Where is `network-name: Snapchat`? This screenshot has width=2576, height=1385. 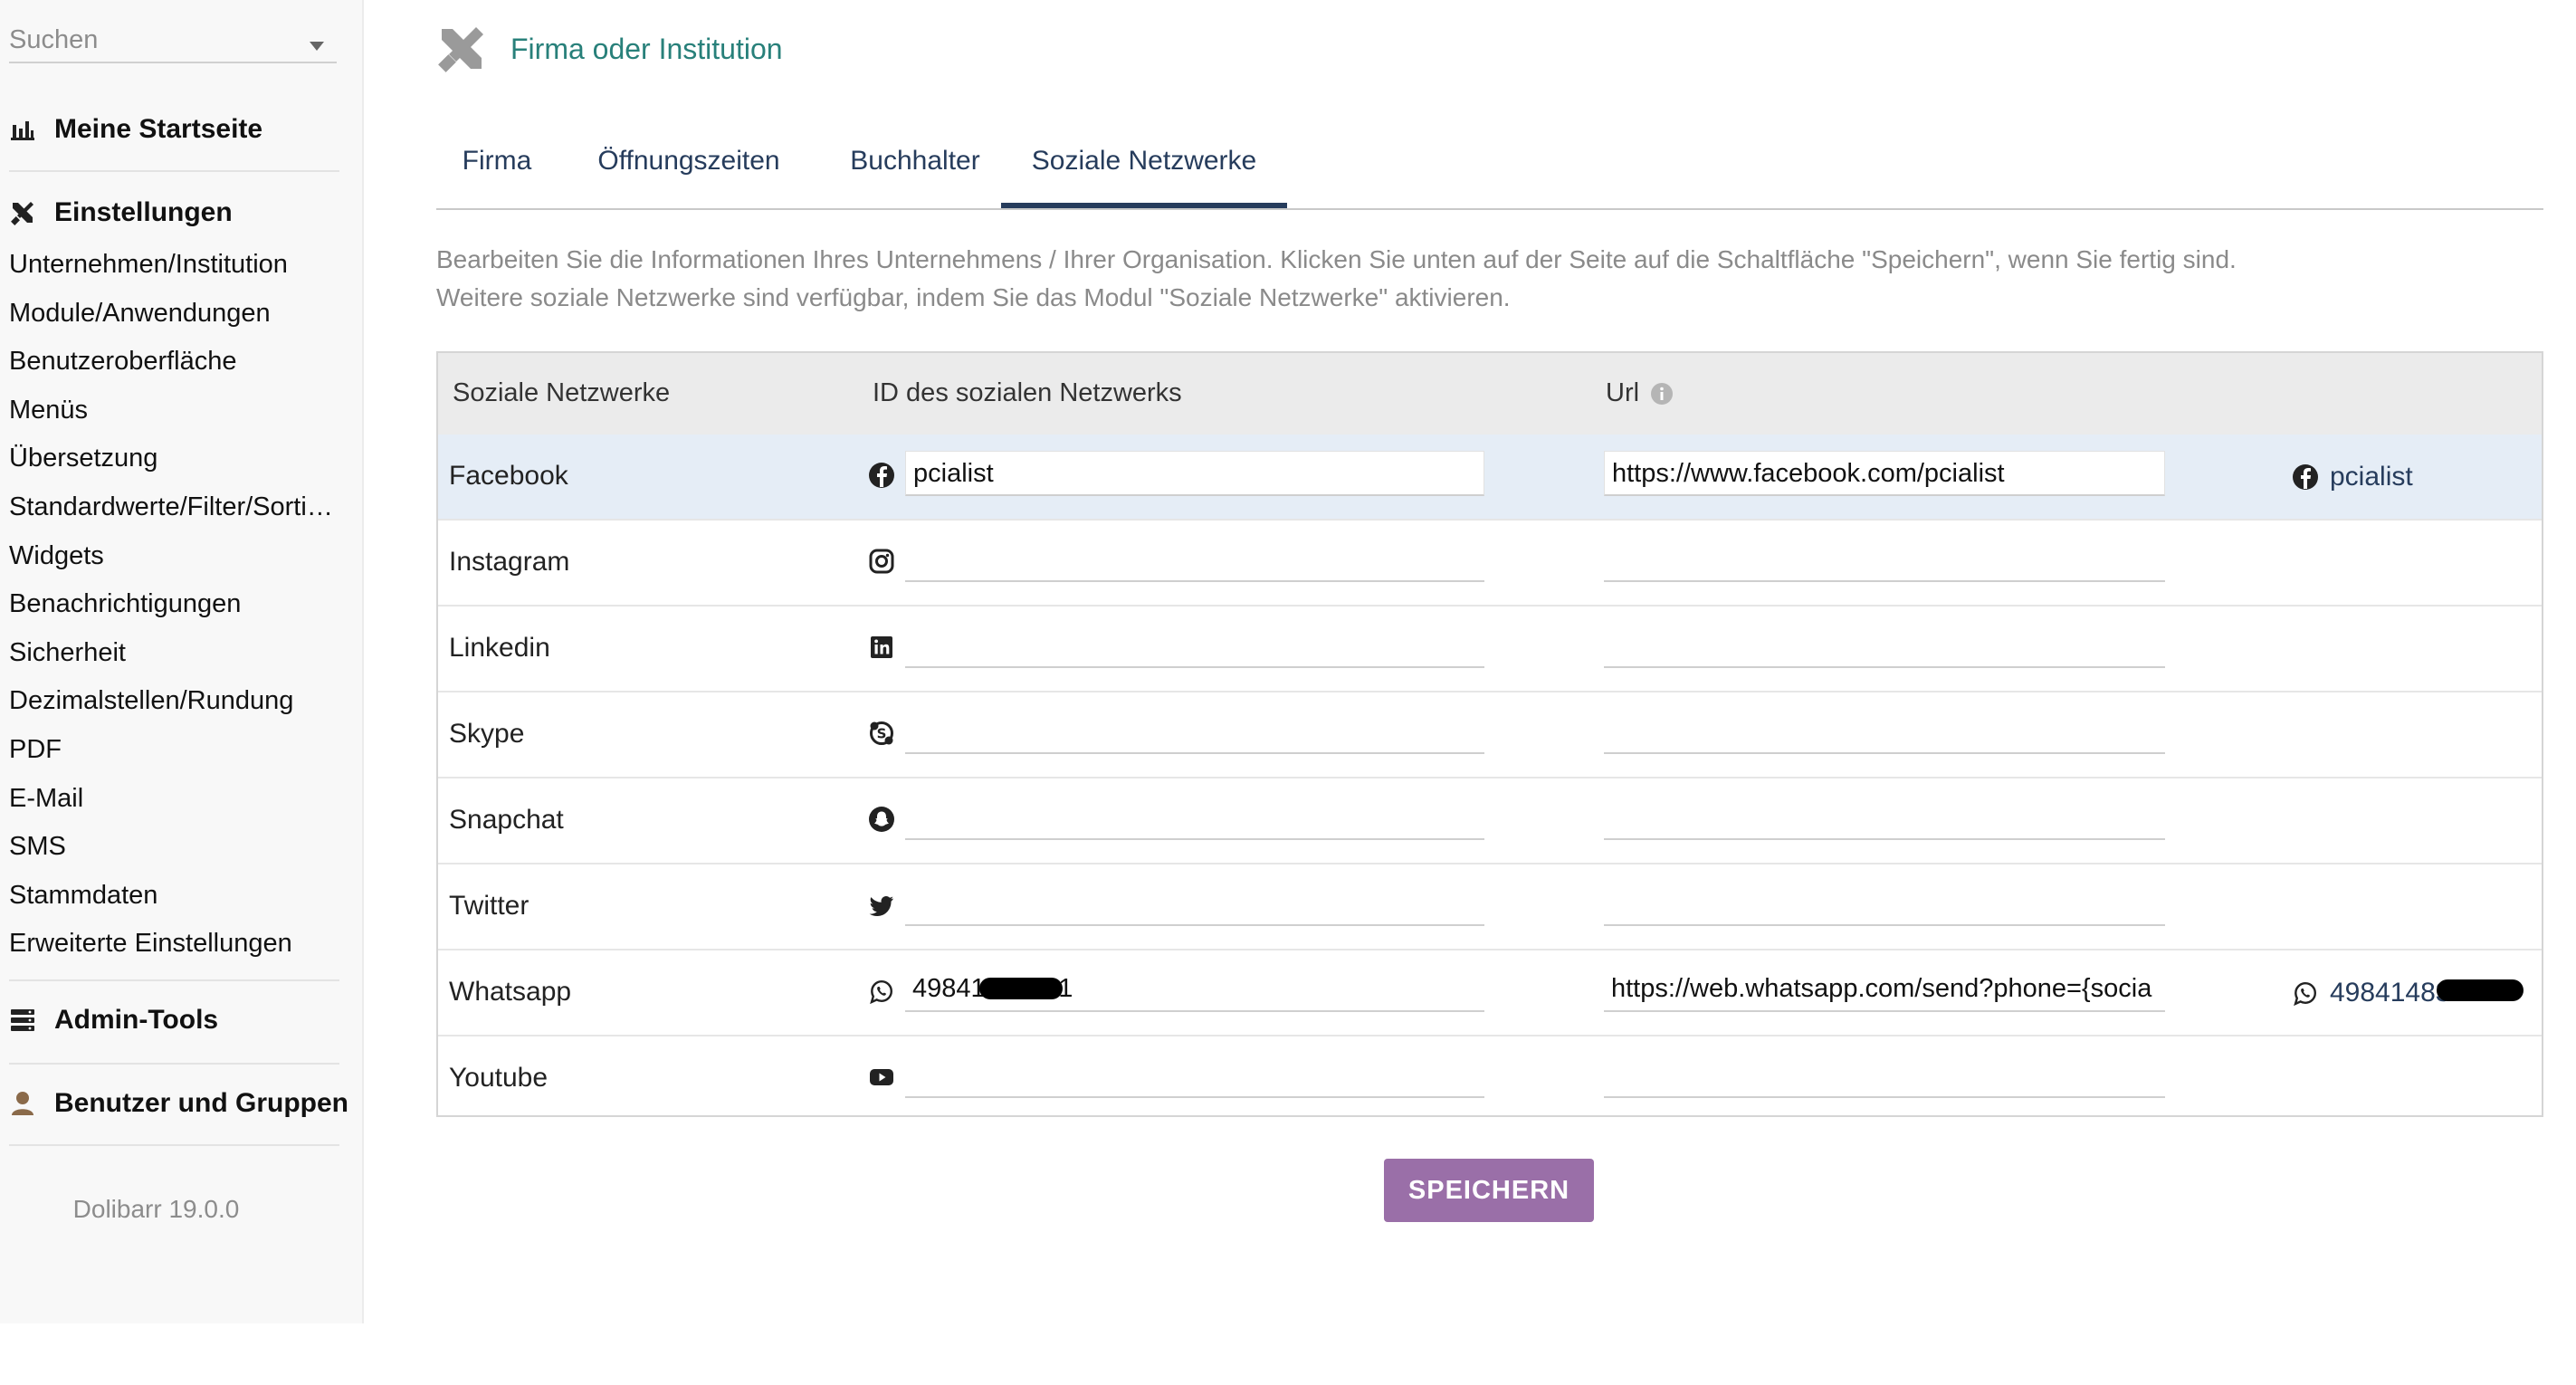 network-name: Snapchat is located at coordinates (507, 820).